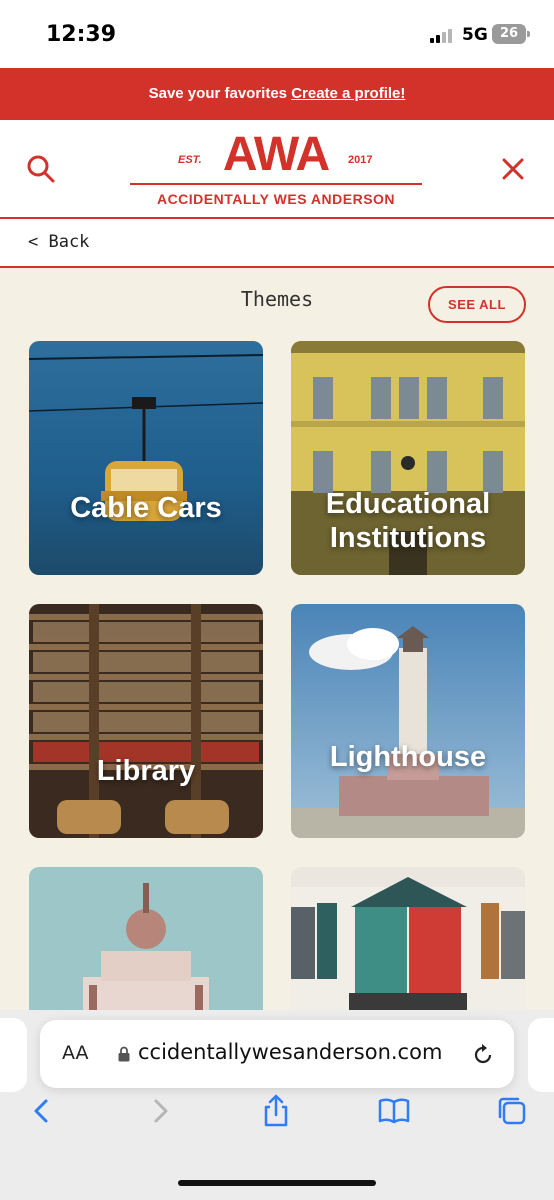 The image size is (554, 1200). I want to click on previous-tab-preview, so click(13, 1055).